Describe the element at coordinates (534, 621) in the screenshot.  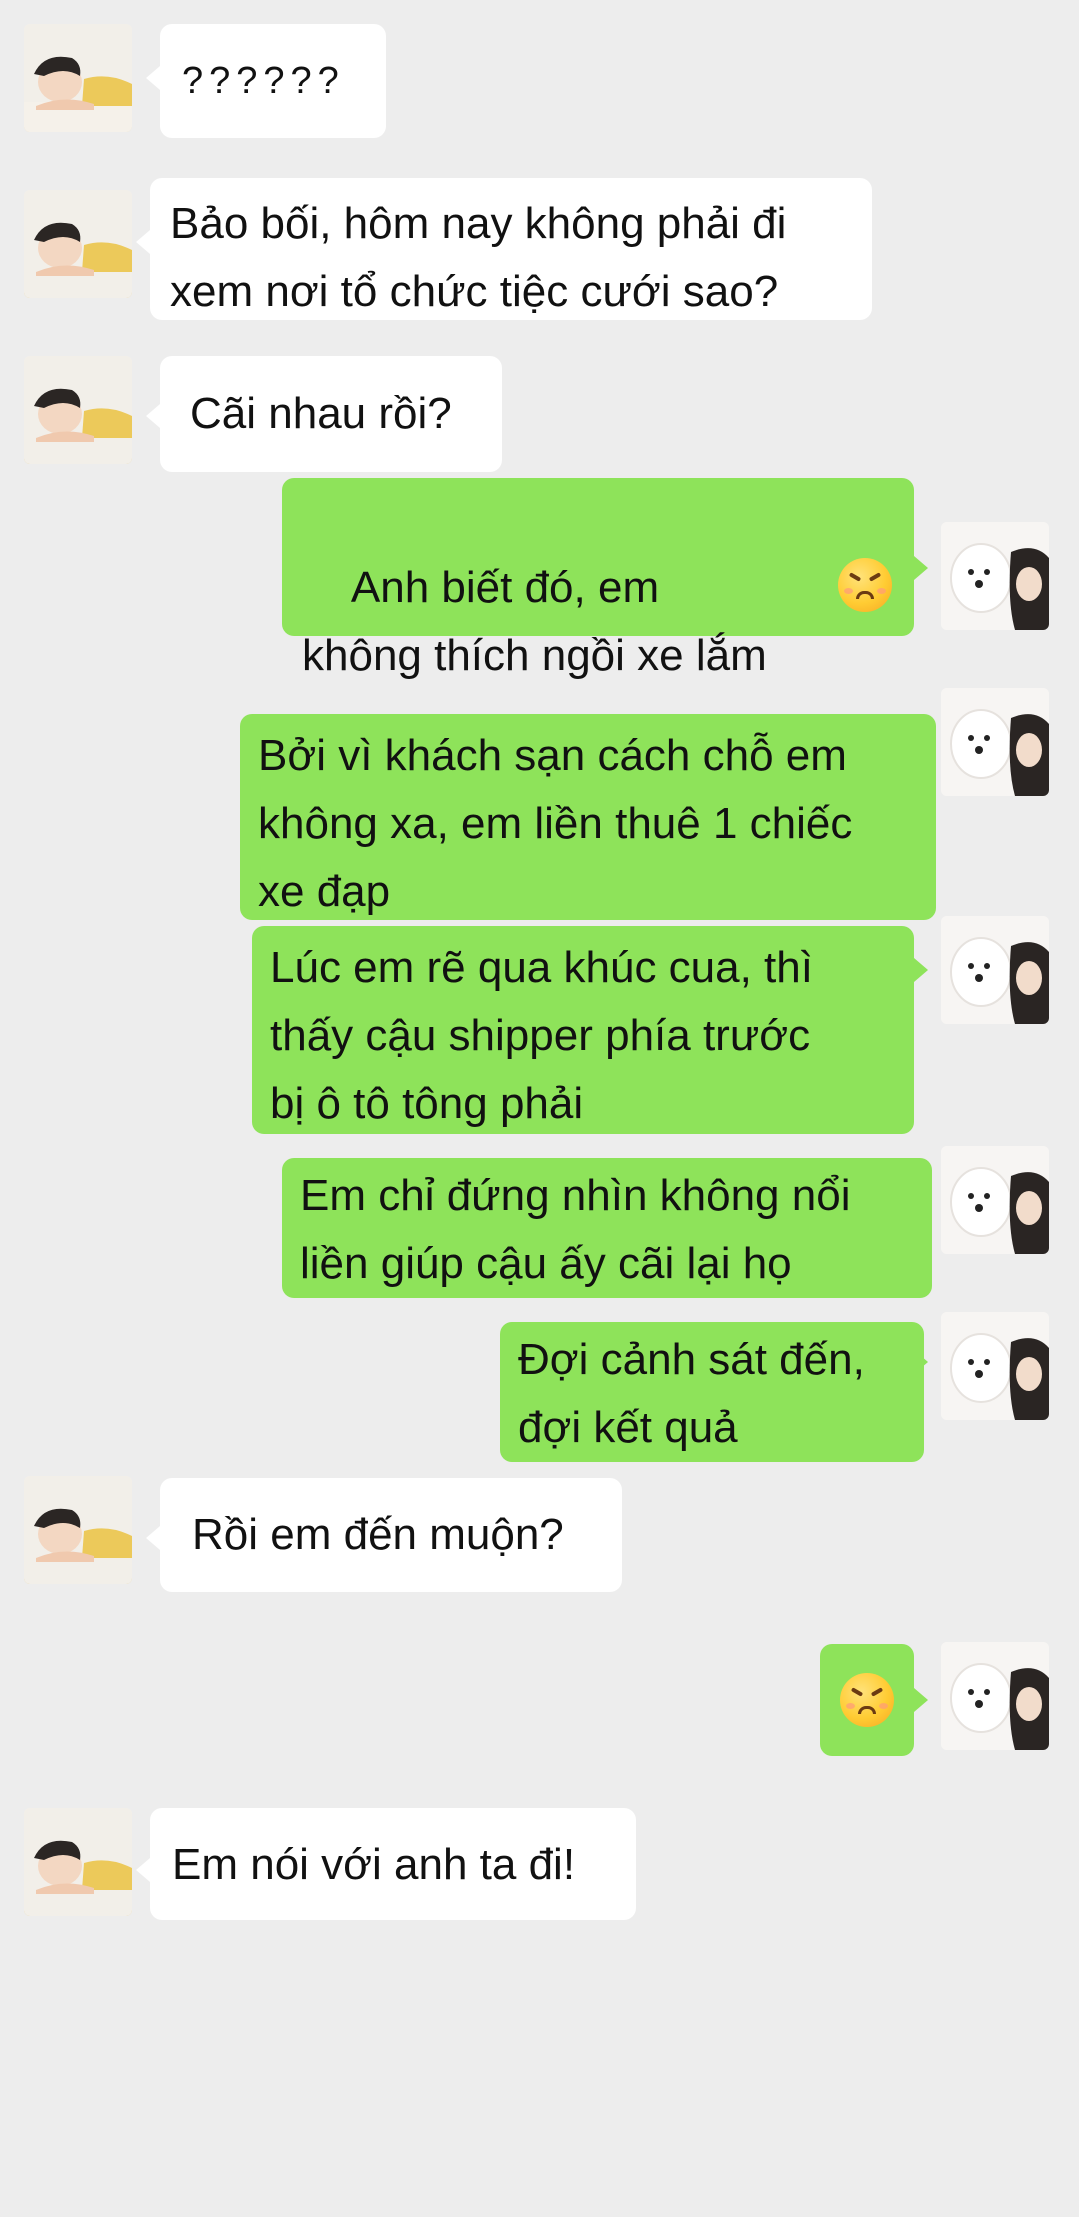
I see `message-text: Anh biết đó, em không thích ngồi xe lắm` at that location.